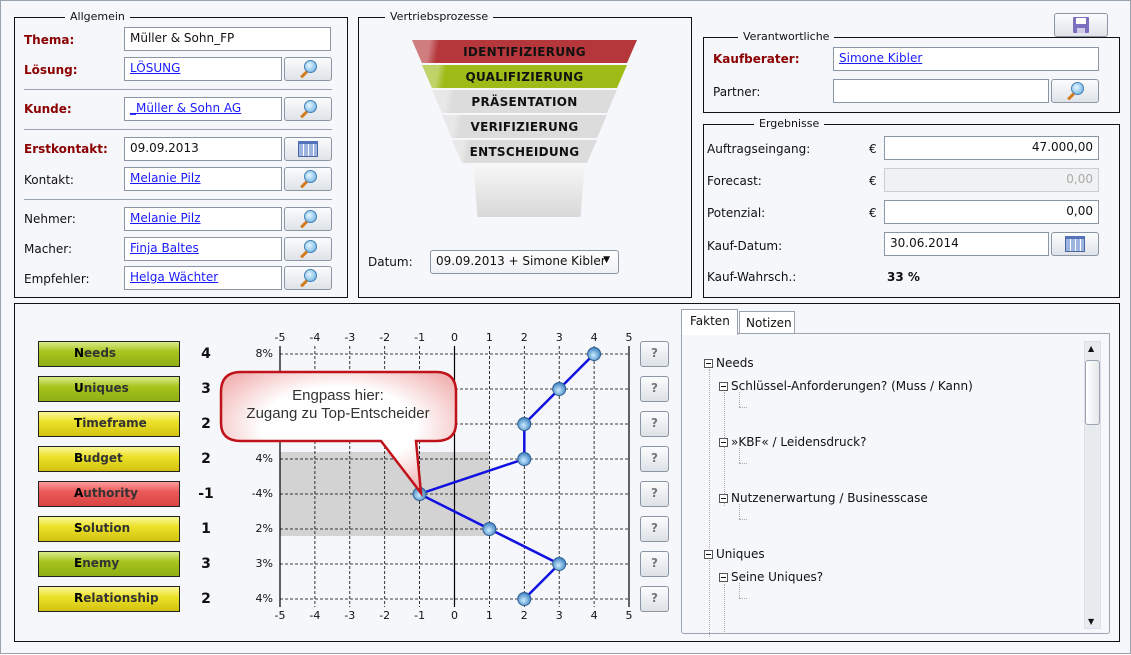 This screenshot has width=1131, height=655. I want to click on tree-label: Schlüssel-Anforderungen? (Muss / Kann), so click(852, 386).